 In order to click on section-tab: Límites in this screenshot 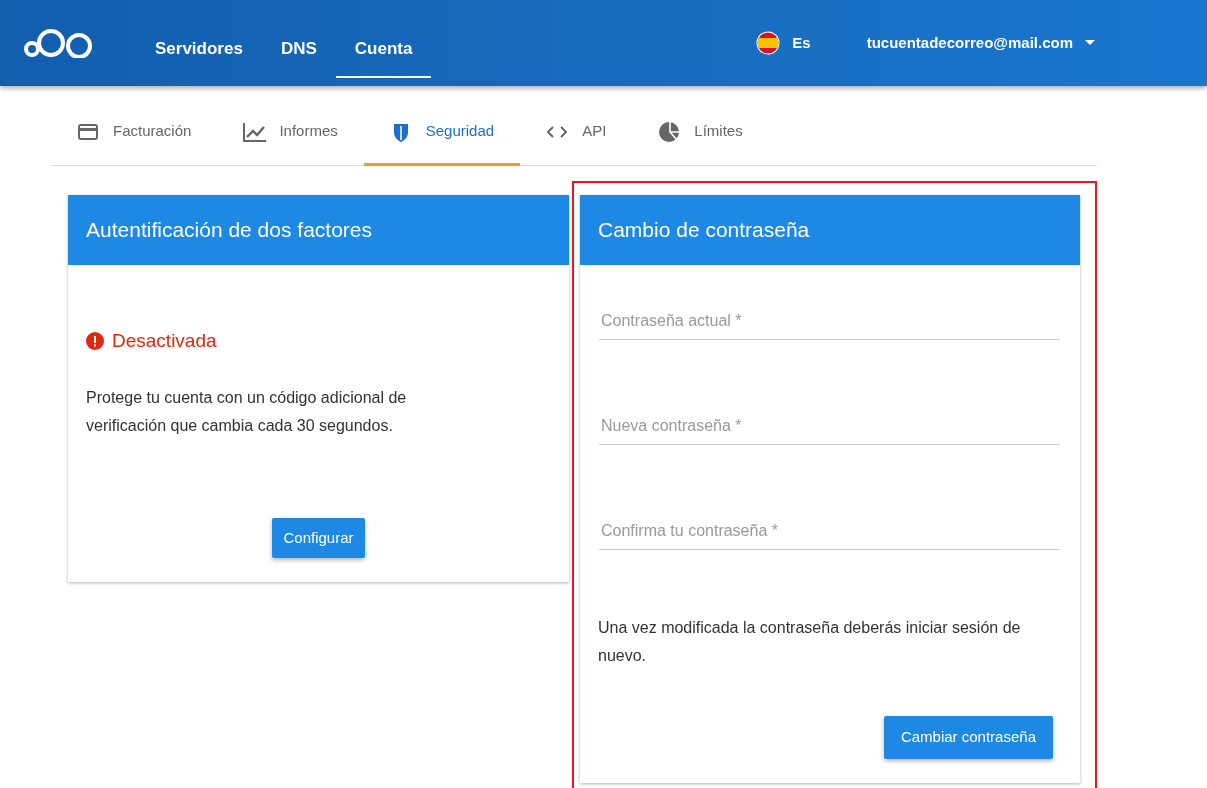, I will do `click(700, 133)`.